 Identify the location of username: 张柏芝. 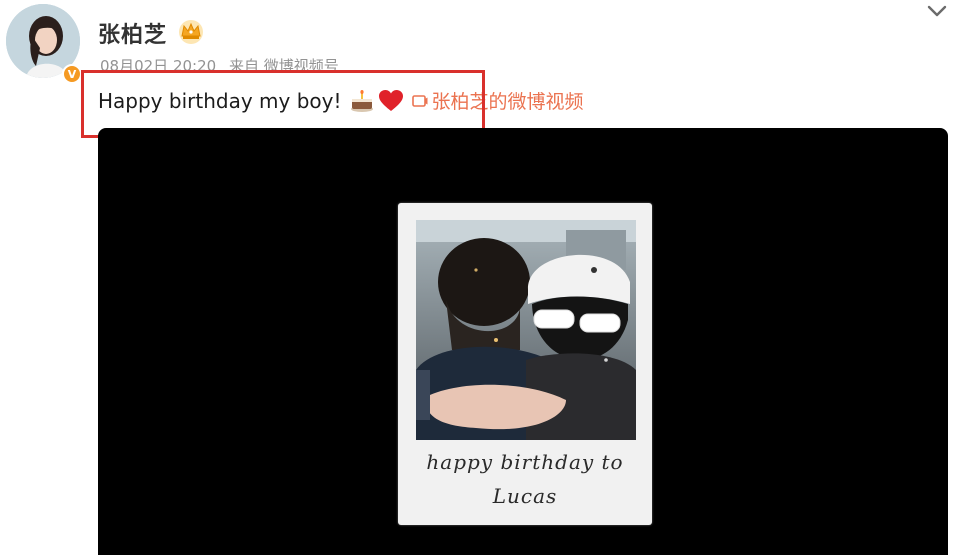
(132, 33).